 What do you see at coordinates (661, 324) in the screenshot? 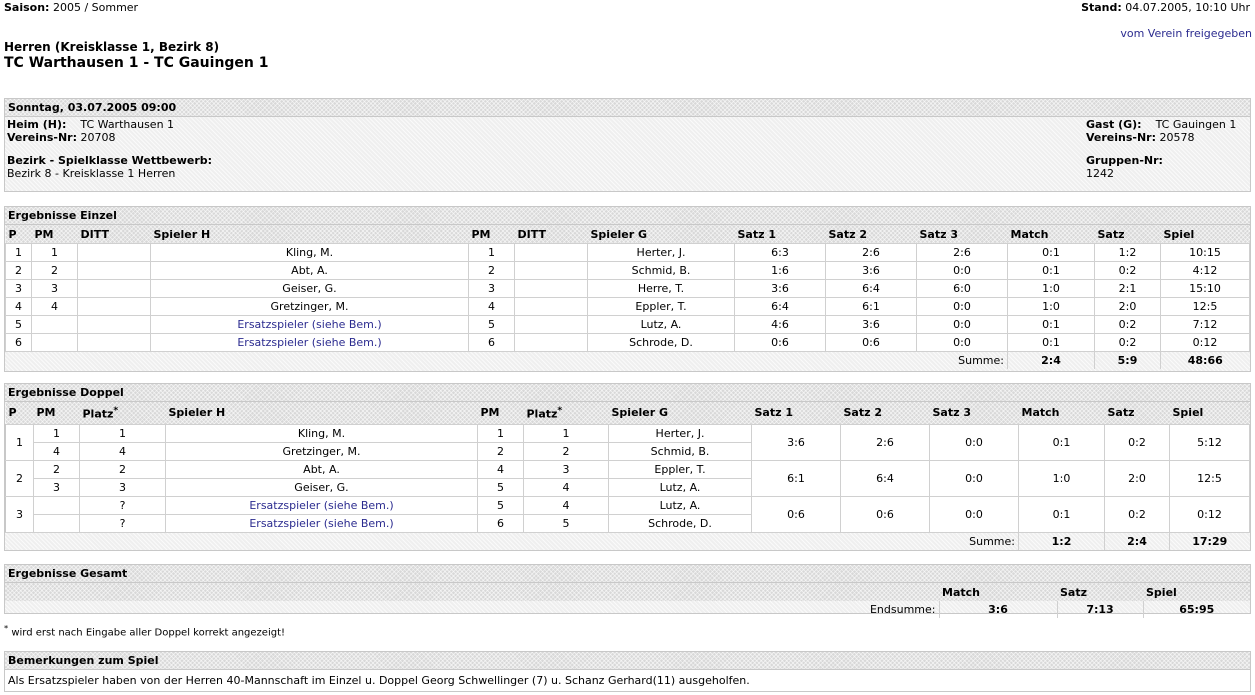
I see `player-guest-cell: Lutz, A.` at bounding box center [661, 324].